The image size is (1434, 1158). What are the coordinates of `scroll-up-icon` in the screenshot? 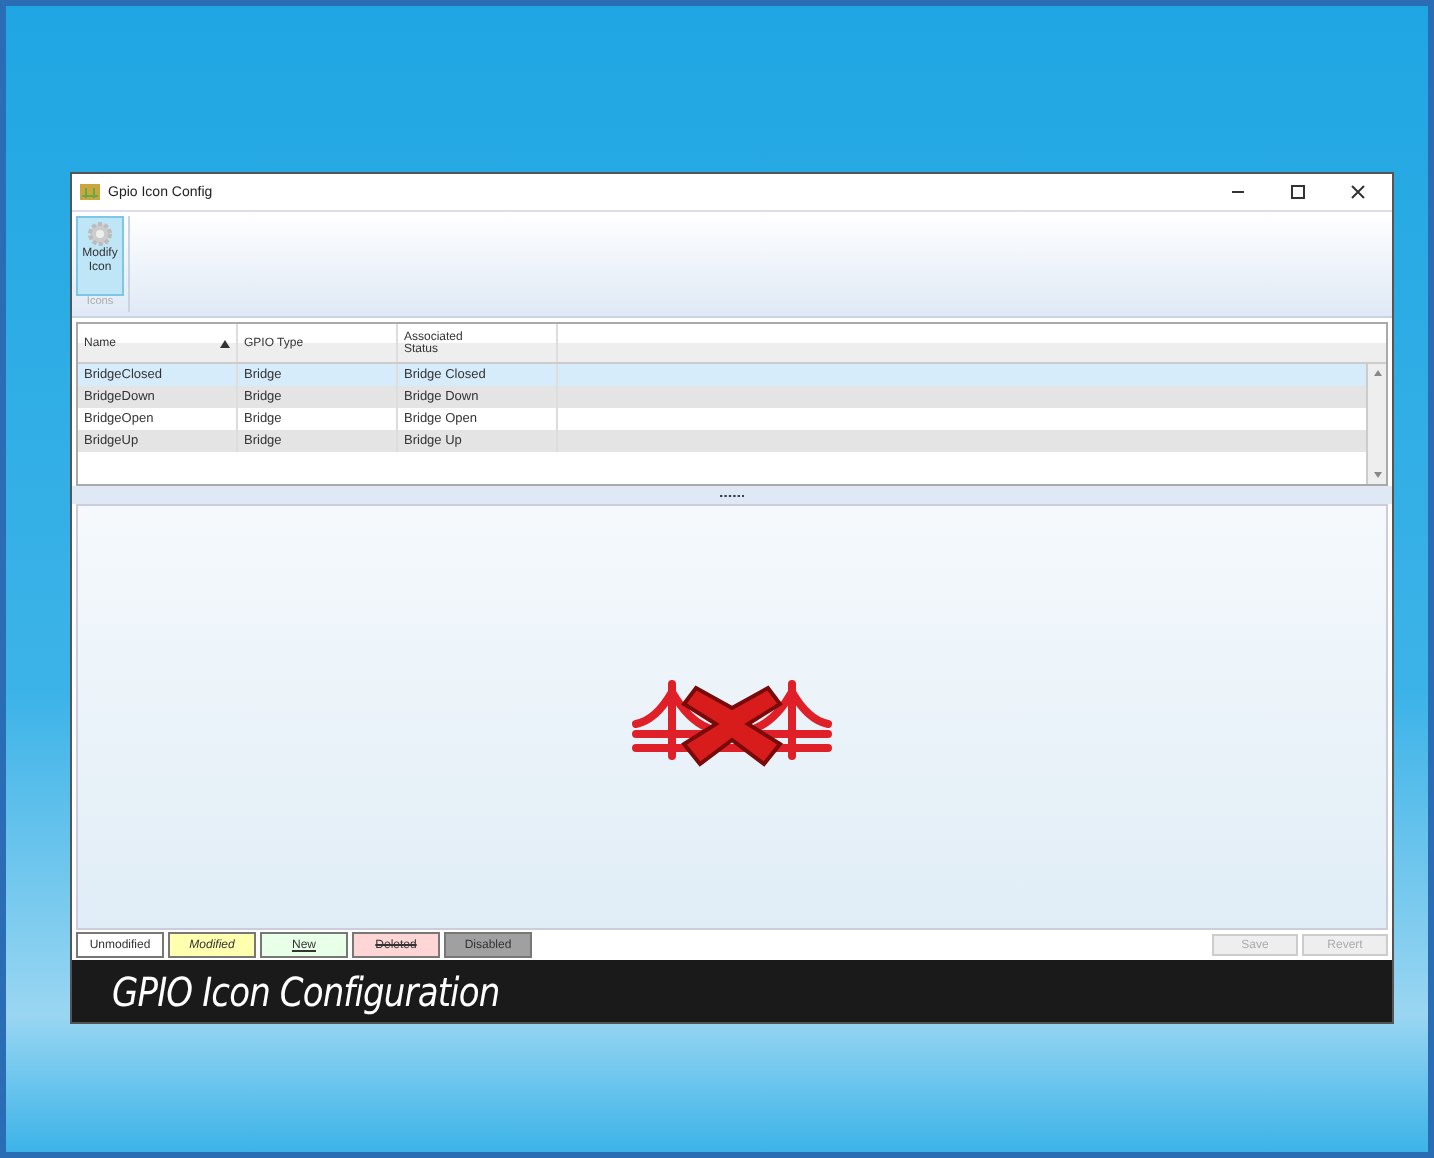 It's located at (1377, 373).